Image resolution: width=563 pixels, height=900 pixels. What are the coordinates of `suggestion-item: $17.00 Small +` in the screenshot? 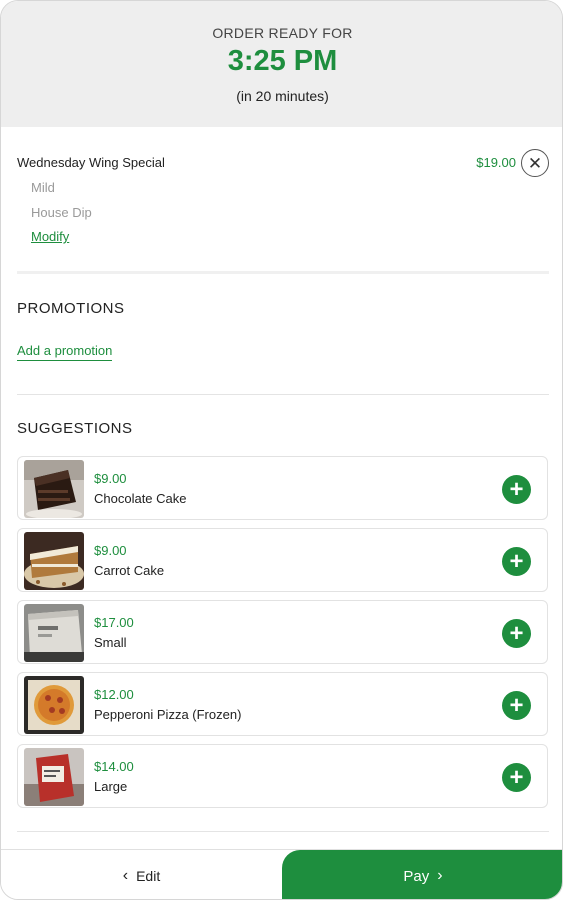 It's located at (282, 632).